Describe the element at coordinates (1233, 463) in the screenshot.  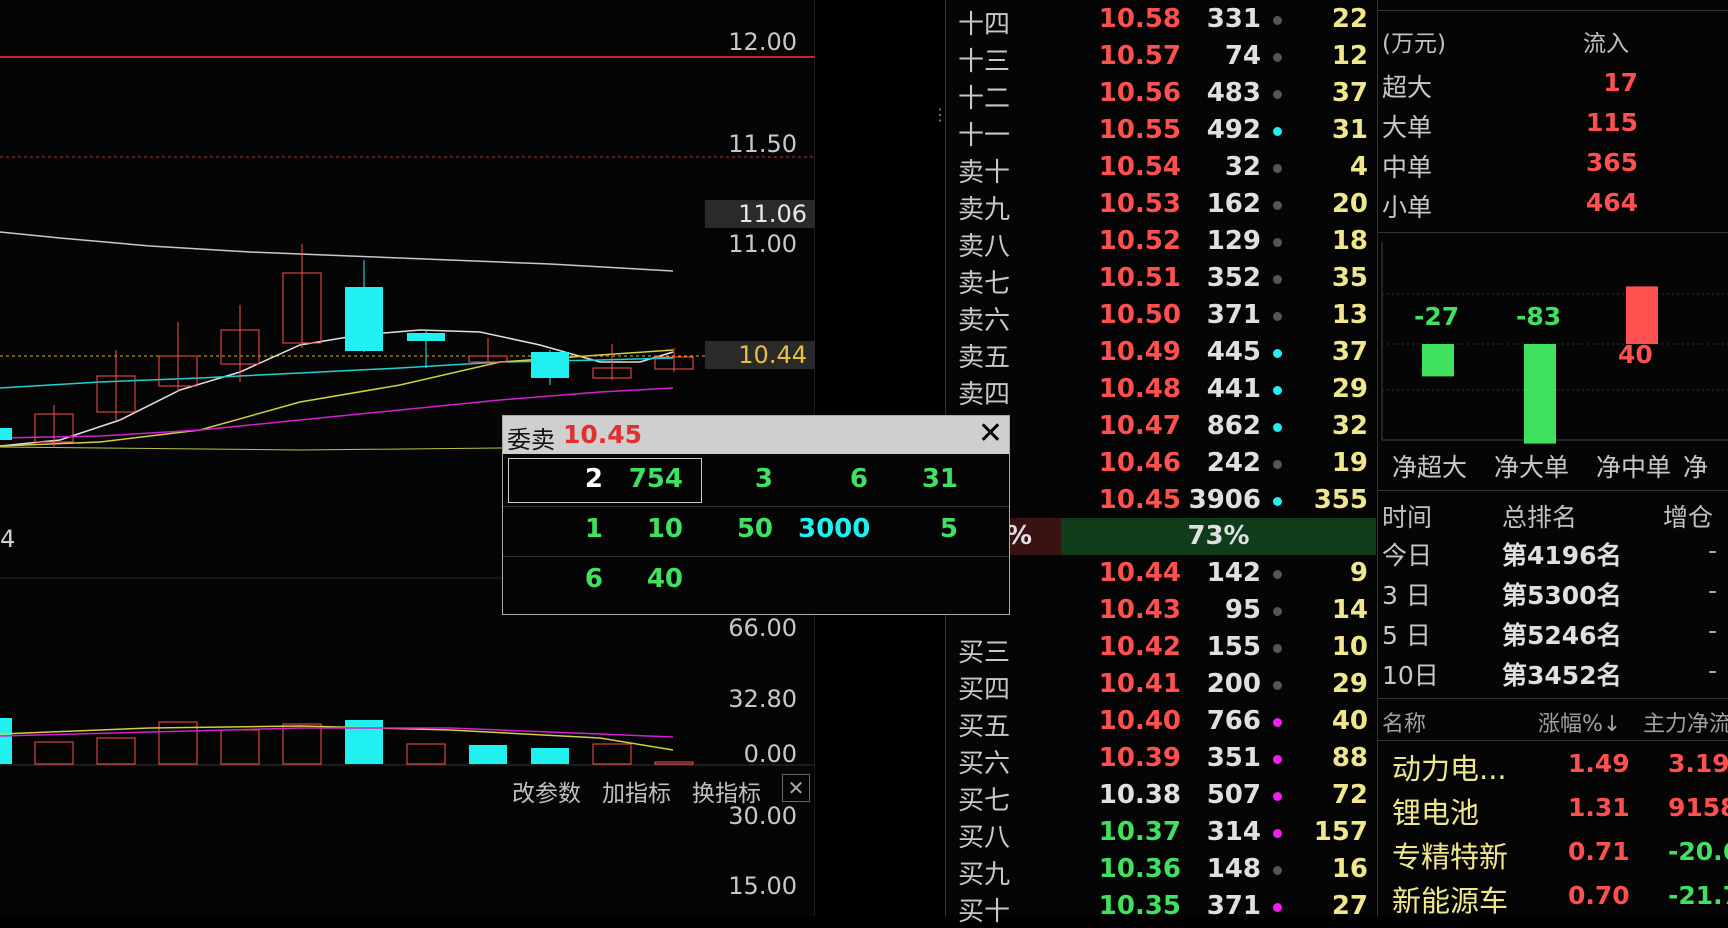
I see `level-volume: 242` at that location.